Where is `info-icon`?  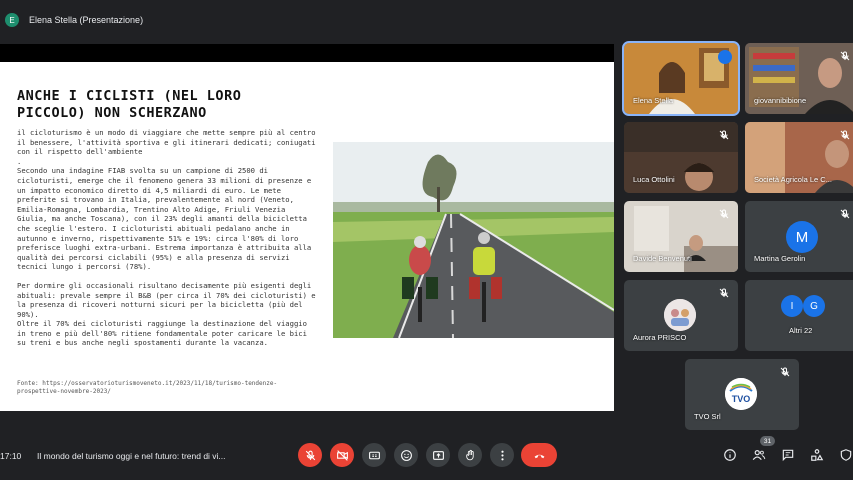 info-icon is located at coordinates (730, 455).